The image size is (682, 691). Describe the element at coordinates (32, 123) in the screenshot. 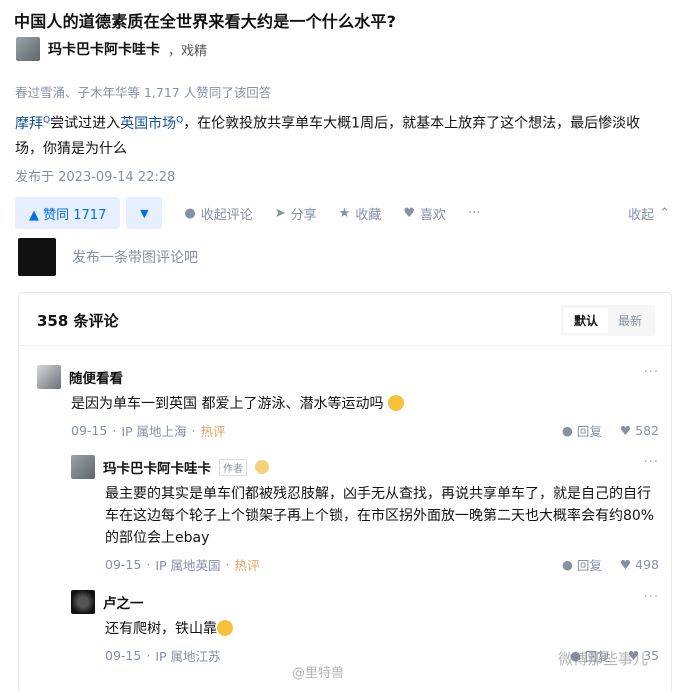

I see `link-mobike: 摩拜Q` at that location.